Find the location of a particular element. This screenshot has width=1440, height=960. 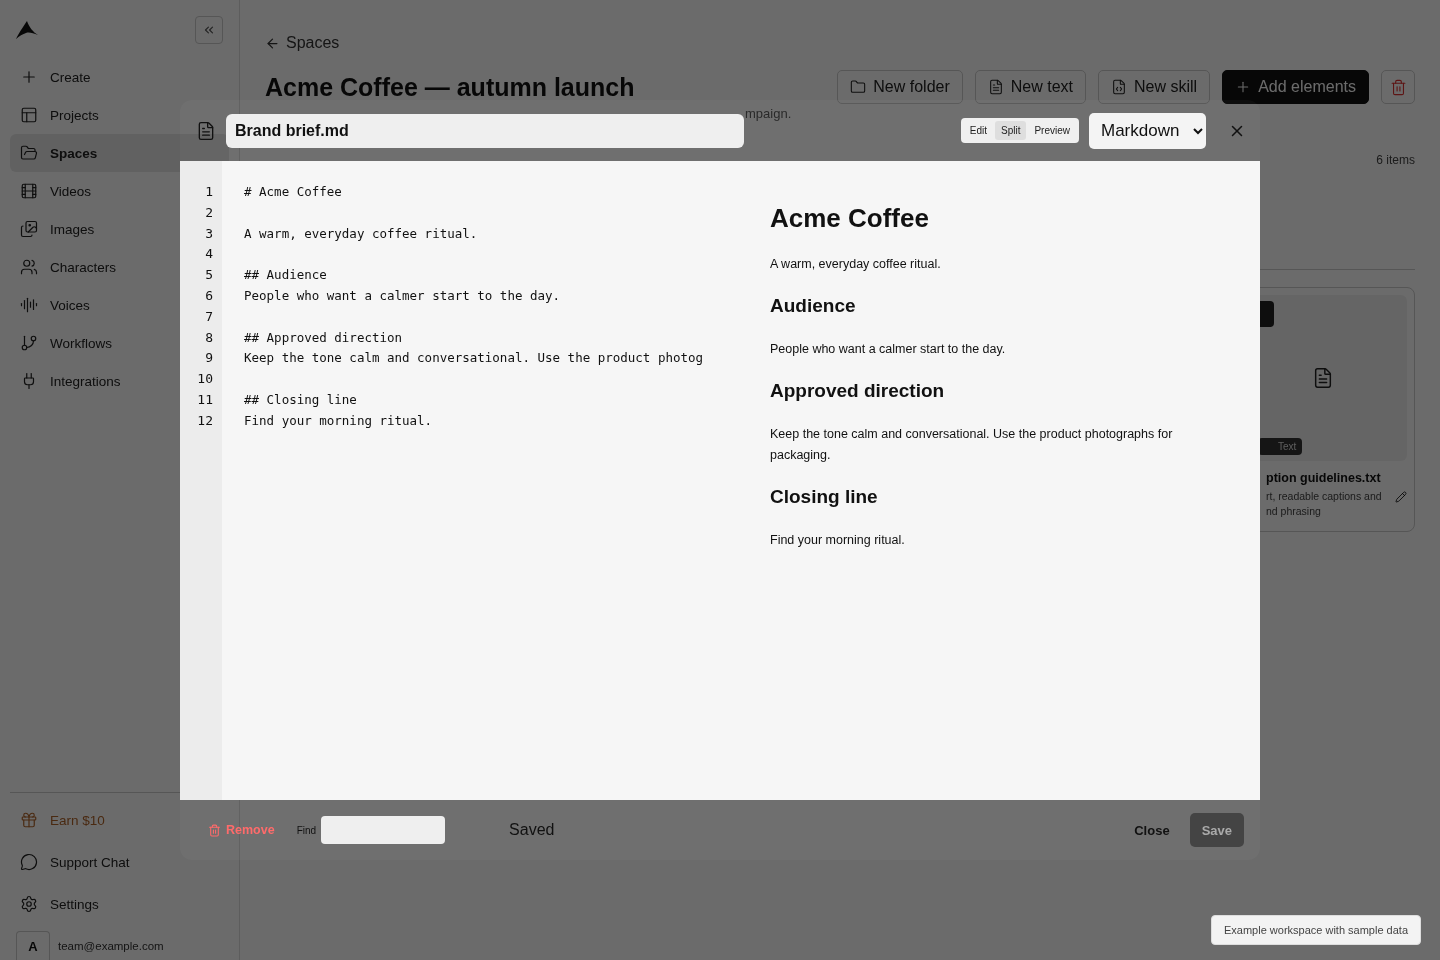

line-number: 1 is located at coordinates (209, 192).